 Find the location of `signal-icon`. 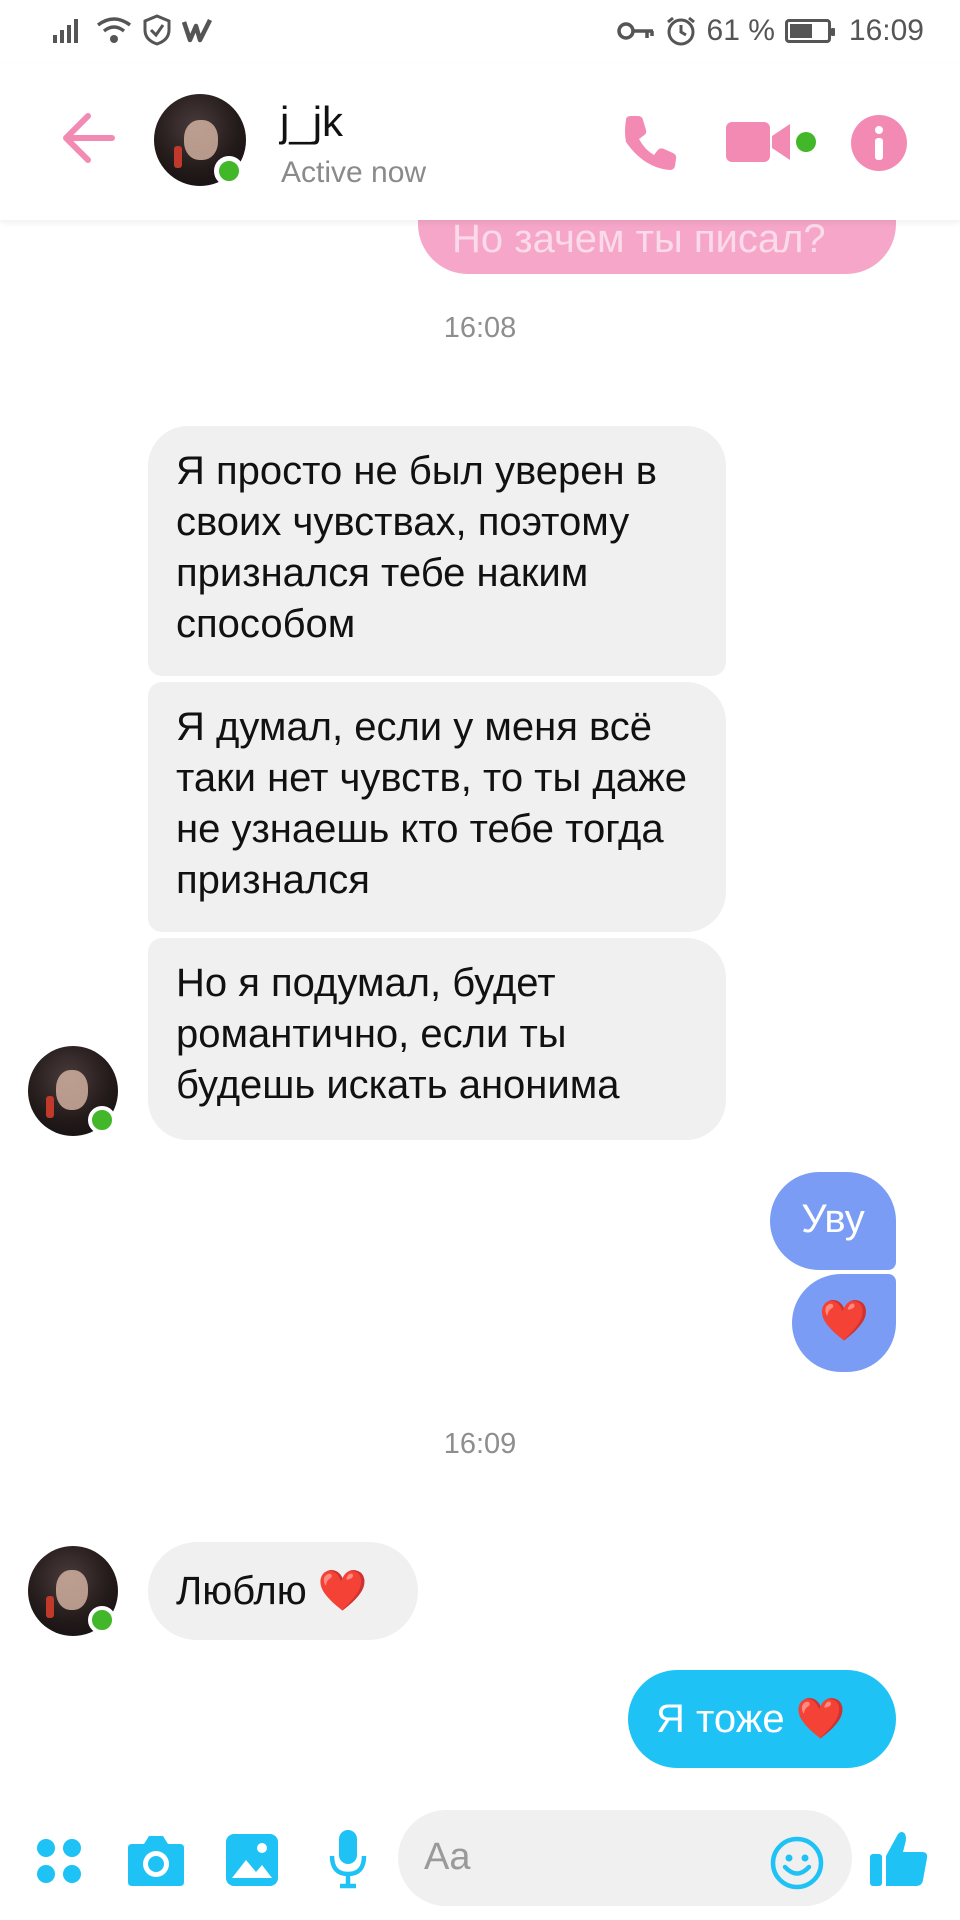

signal-icon is located at coordinates (65, 31).